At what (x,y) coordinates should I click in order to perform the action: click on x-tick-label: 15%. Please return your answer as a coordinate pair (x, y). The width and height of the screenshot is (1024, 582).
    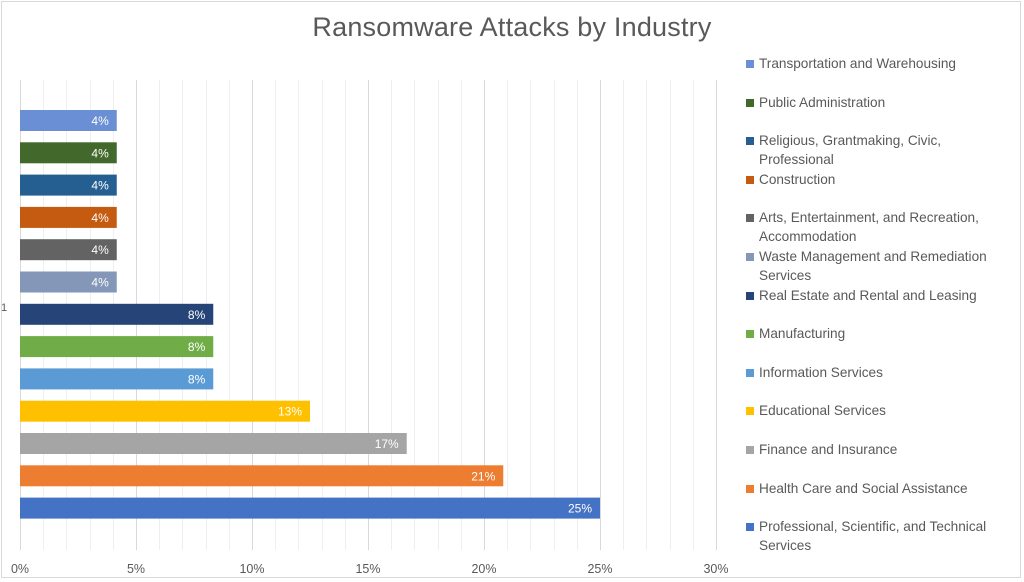
    Looking at the image, I should click on (367, 569).